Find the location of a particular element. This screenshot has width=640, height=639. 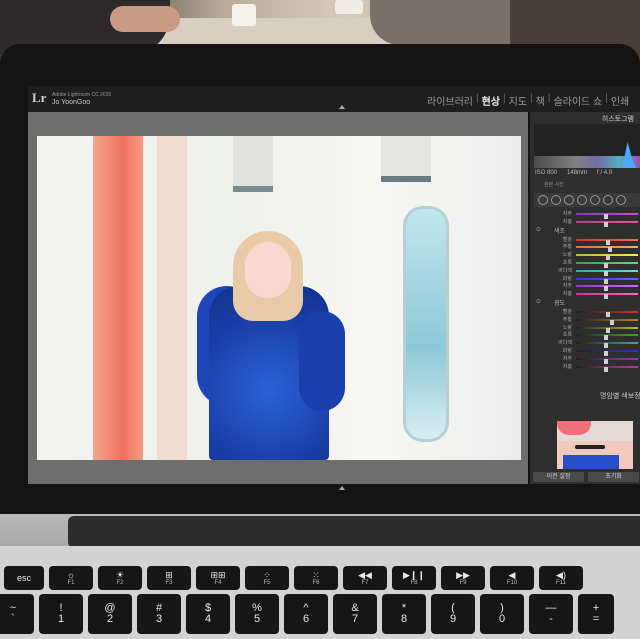

f7-key: ◀◀ F7 is located at coordinates (365, 578).